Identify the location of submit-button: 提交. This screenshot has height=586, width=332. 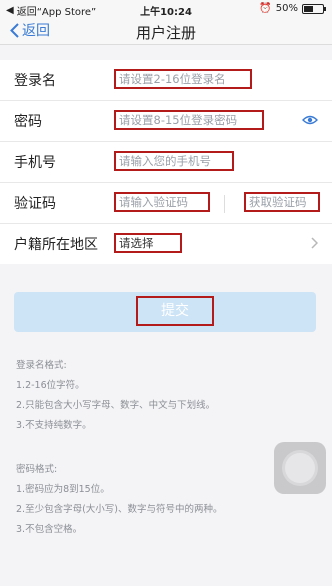
(165, 312).